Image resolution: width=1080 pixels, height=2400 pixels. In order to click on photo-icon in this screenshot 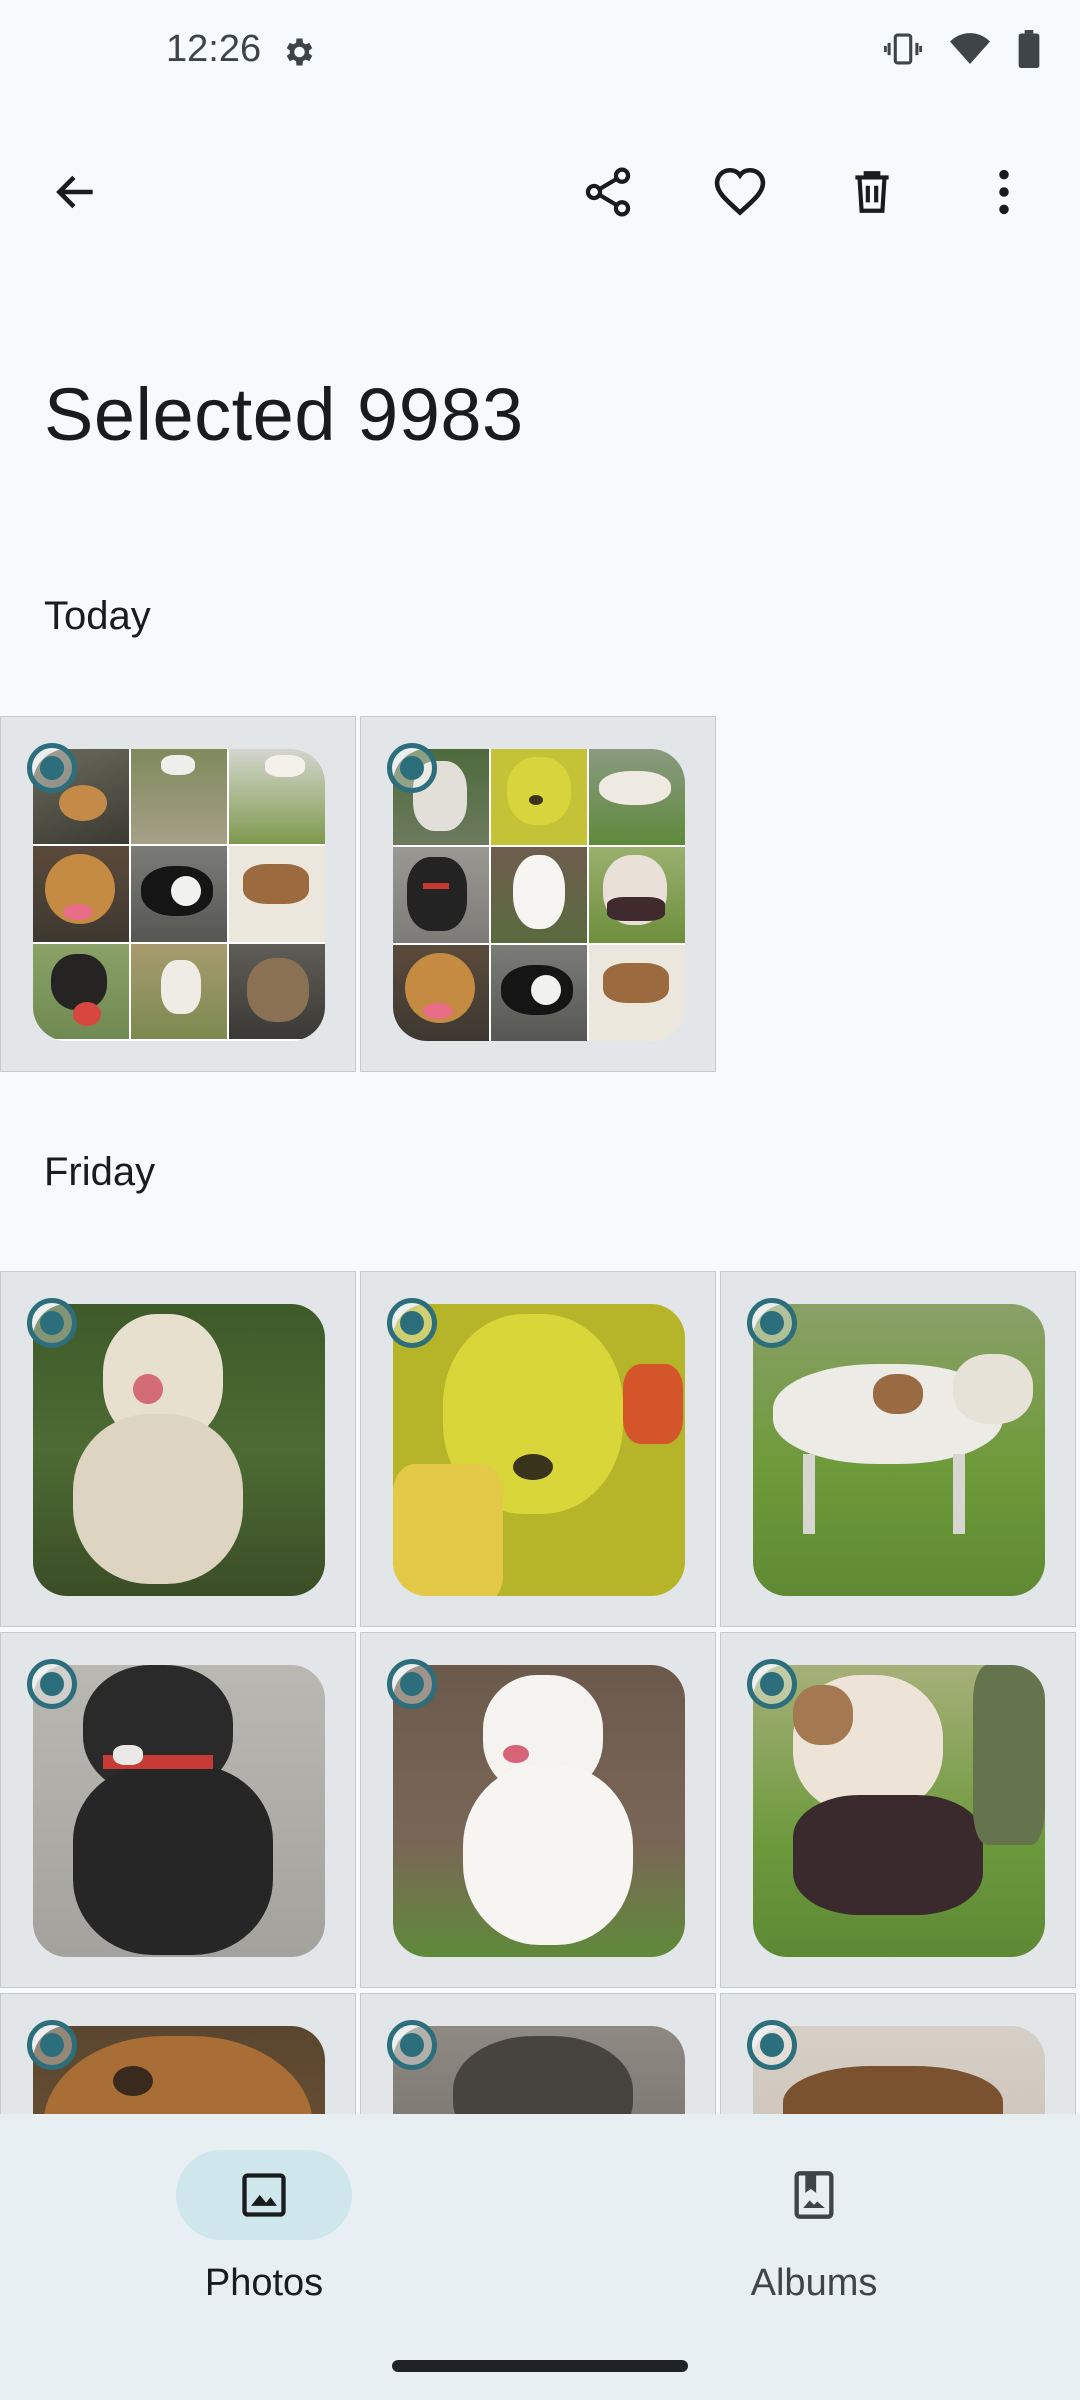, I will do `click(264, 2195)`.